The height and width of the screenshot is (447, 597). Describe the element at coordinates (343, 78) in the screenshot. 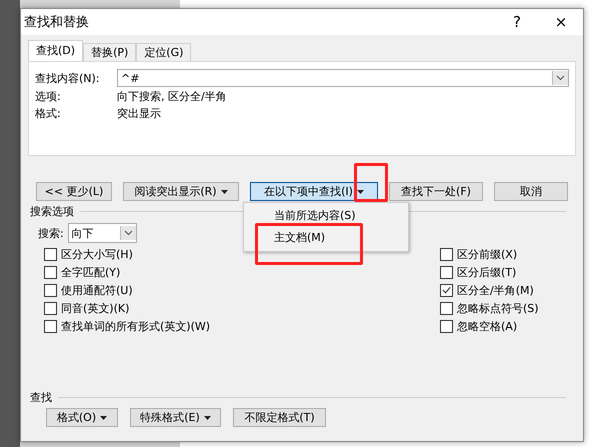

I see `find-field: ^#` at that location.